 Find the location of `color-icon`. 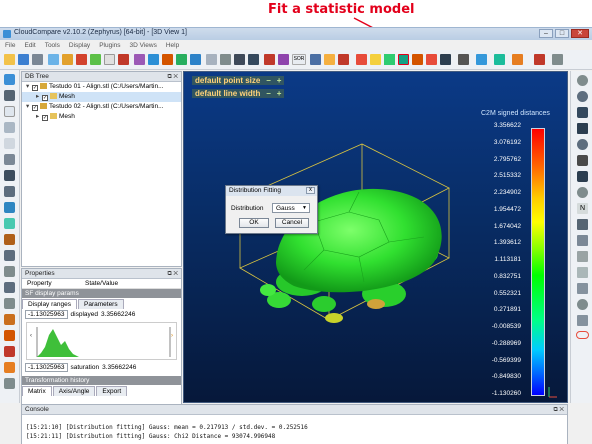

color-icon is located at coordinates (269, 59).